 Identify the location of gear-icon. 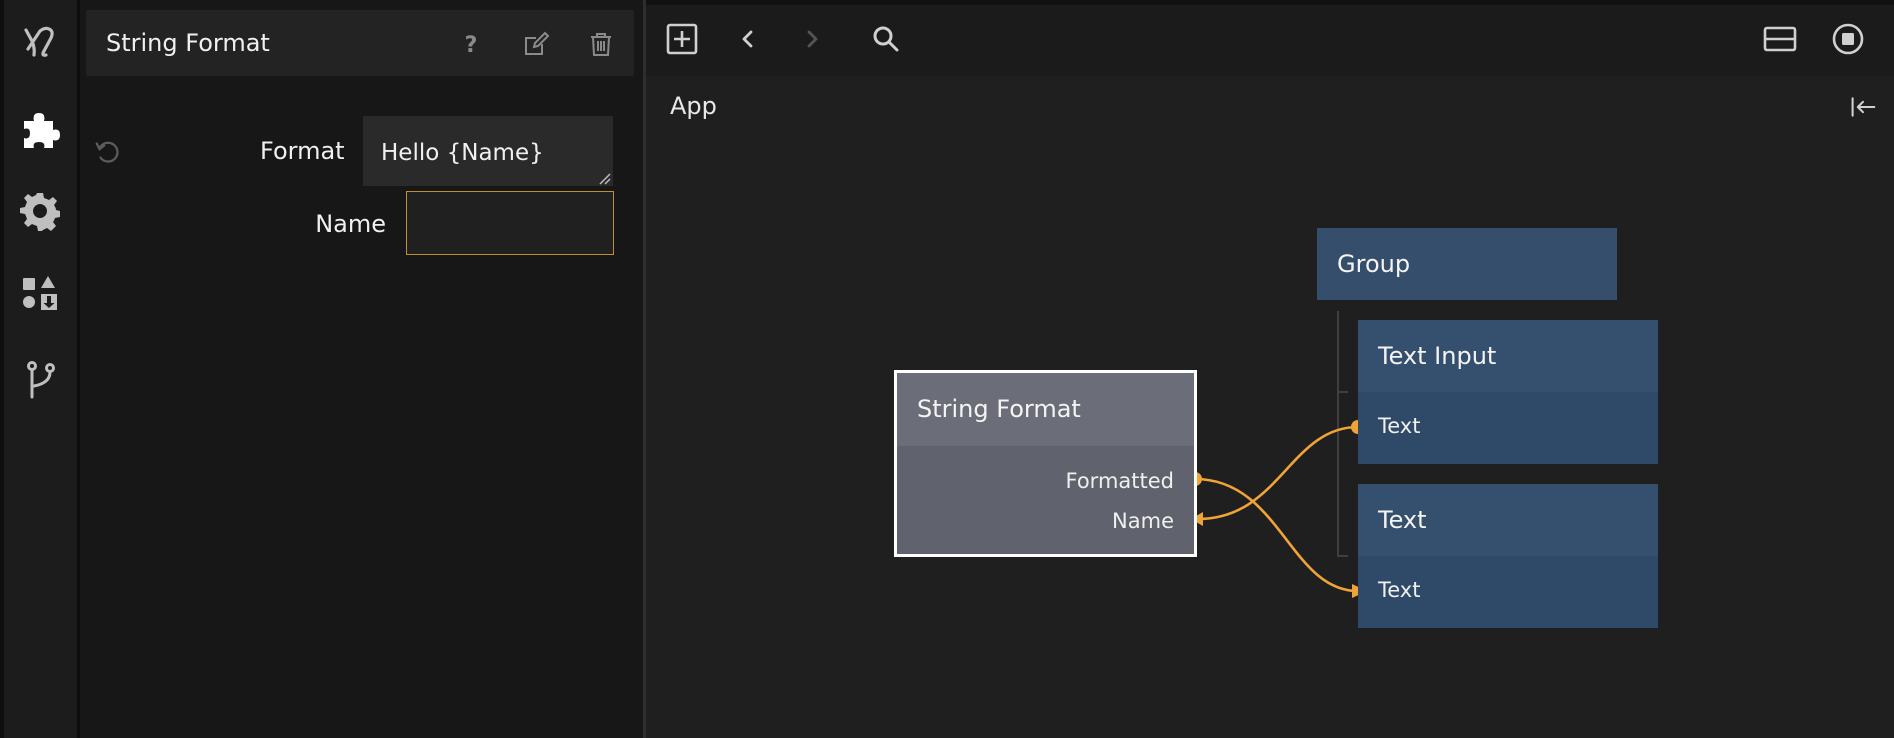
(40, 211).